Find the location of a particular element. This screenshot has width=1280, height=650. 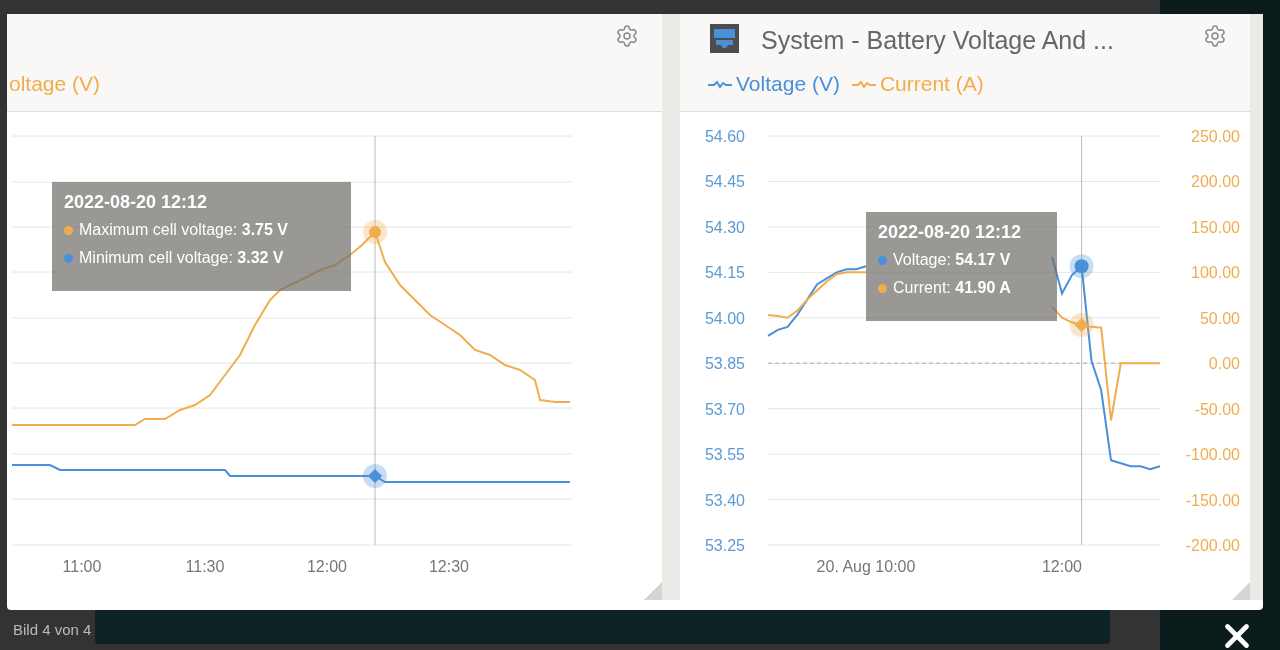

axis-label: 53.25 is located at coordinates (725, 545).